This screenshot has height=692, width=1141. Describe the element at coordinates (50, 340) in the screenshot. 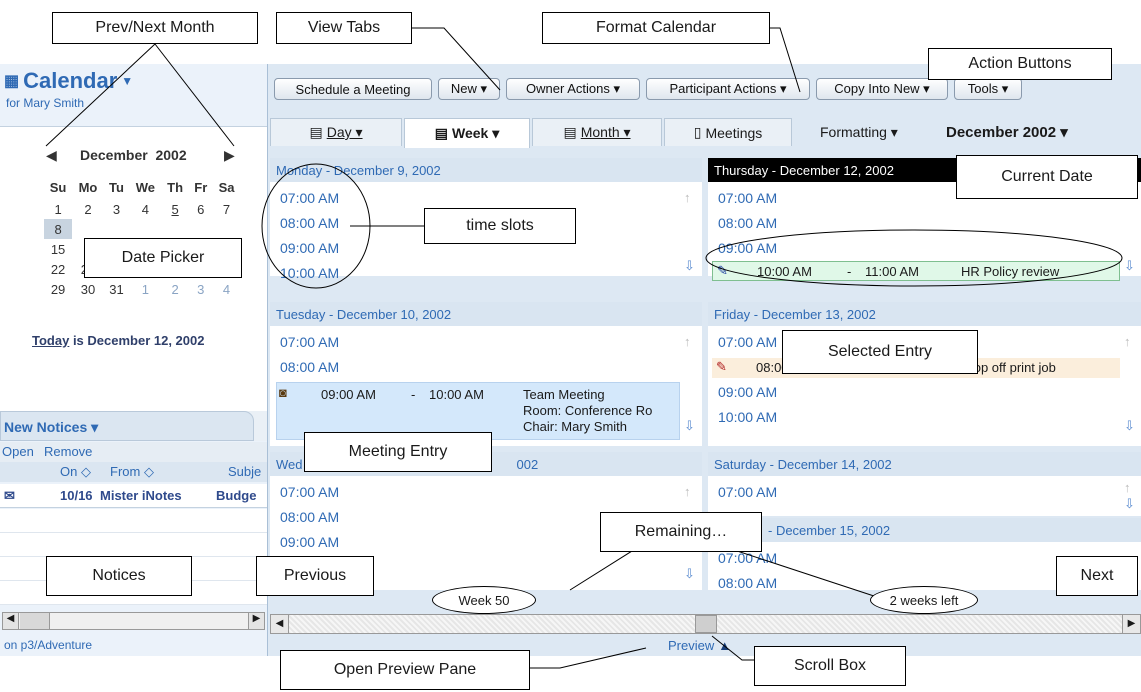

I see `today-link: Today` at that location.